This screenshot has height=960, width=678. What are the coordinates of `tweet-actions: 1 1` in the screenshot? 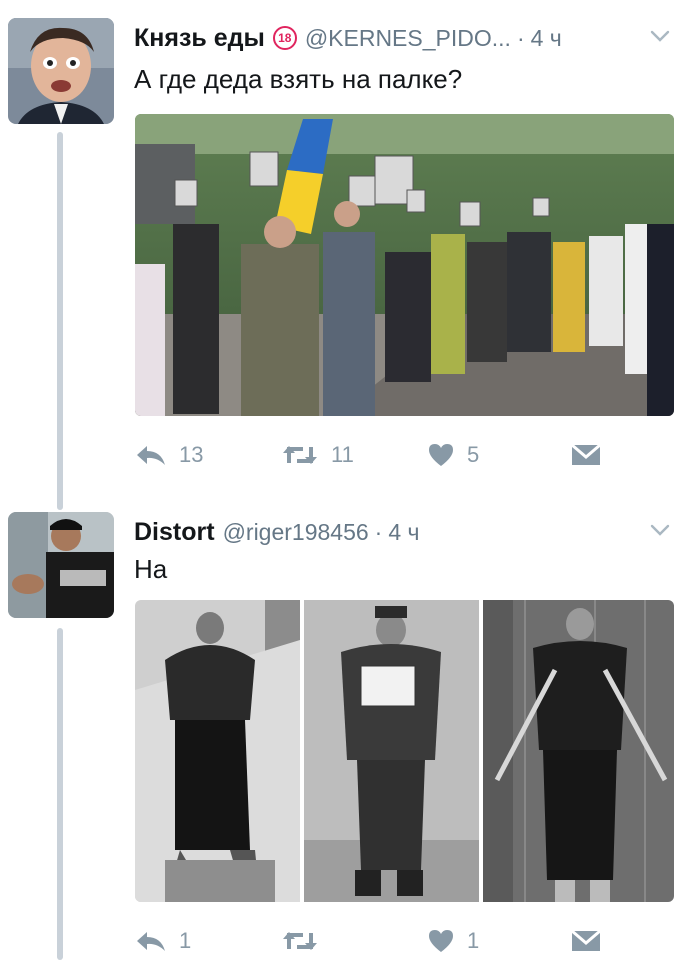 It's located at (370, 941).